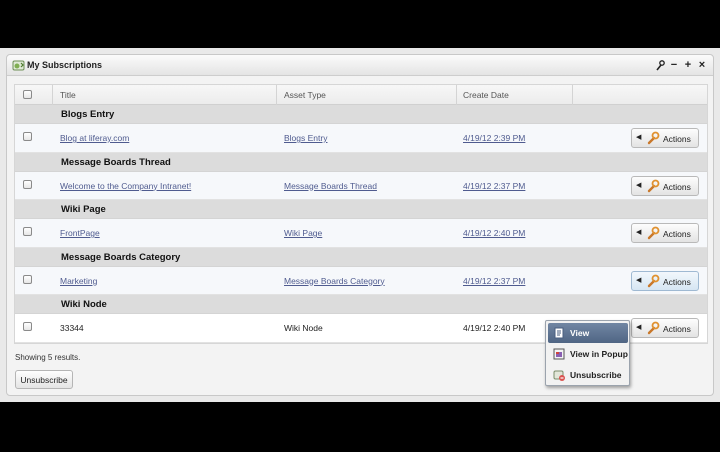 The width and height of the screenshot is (720, 452). Describe the element at coordinates (303, 233) in the screenshot. I see `row-asset-type: Wiki Page` at that location.